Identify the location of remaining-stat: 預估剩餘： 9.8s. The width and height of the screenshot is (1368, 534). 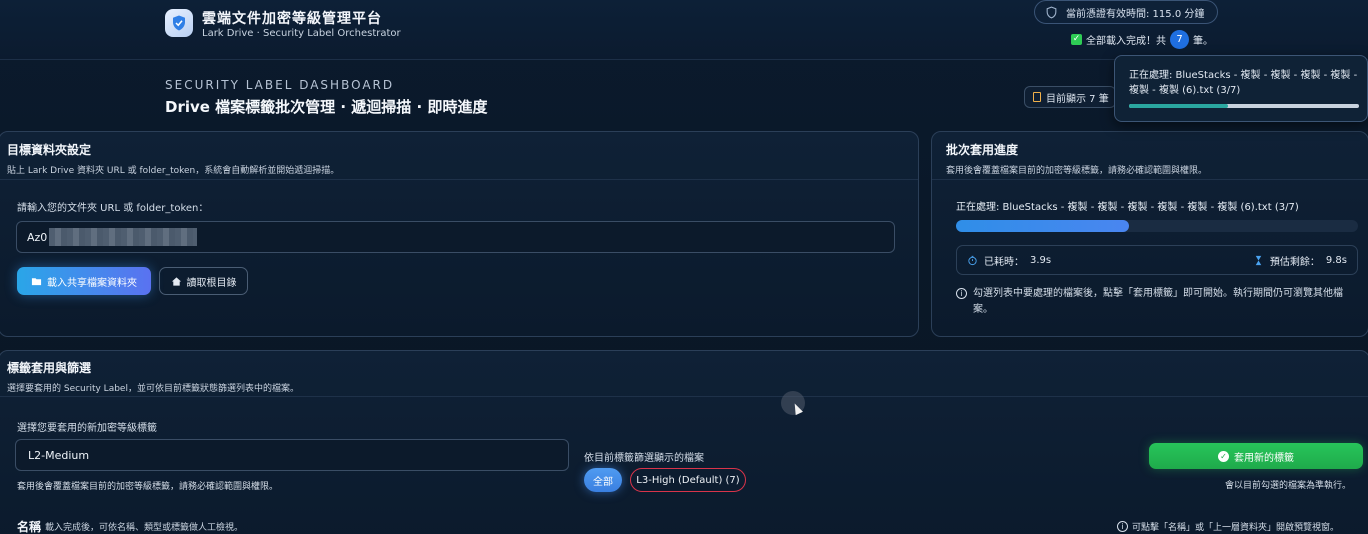
(1300, 260).